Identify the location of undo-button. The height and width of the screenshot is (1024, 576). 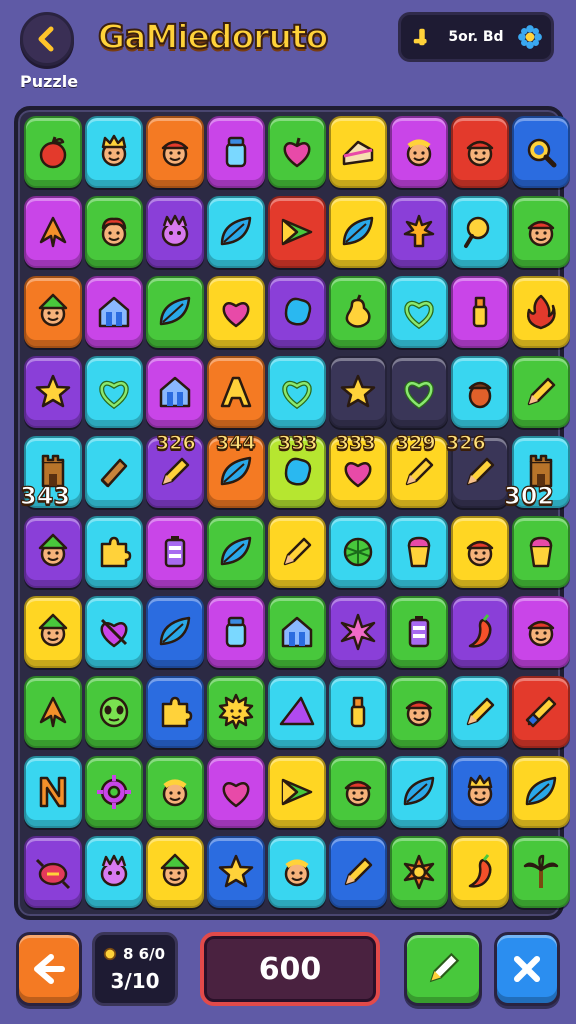
(49, 969).